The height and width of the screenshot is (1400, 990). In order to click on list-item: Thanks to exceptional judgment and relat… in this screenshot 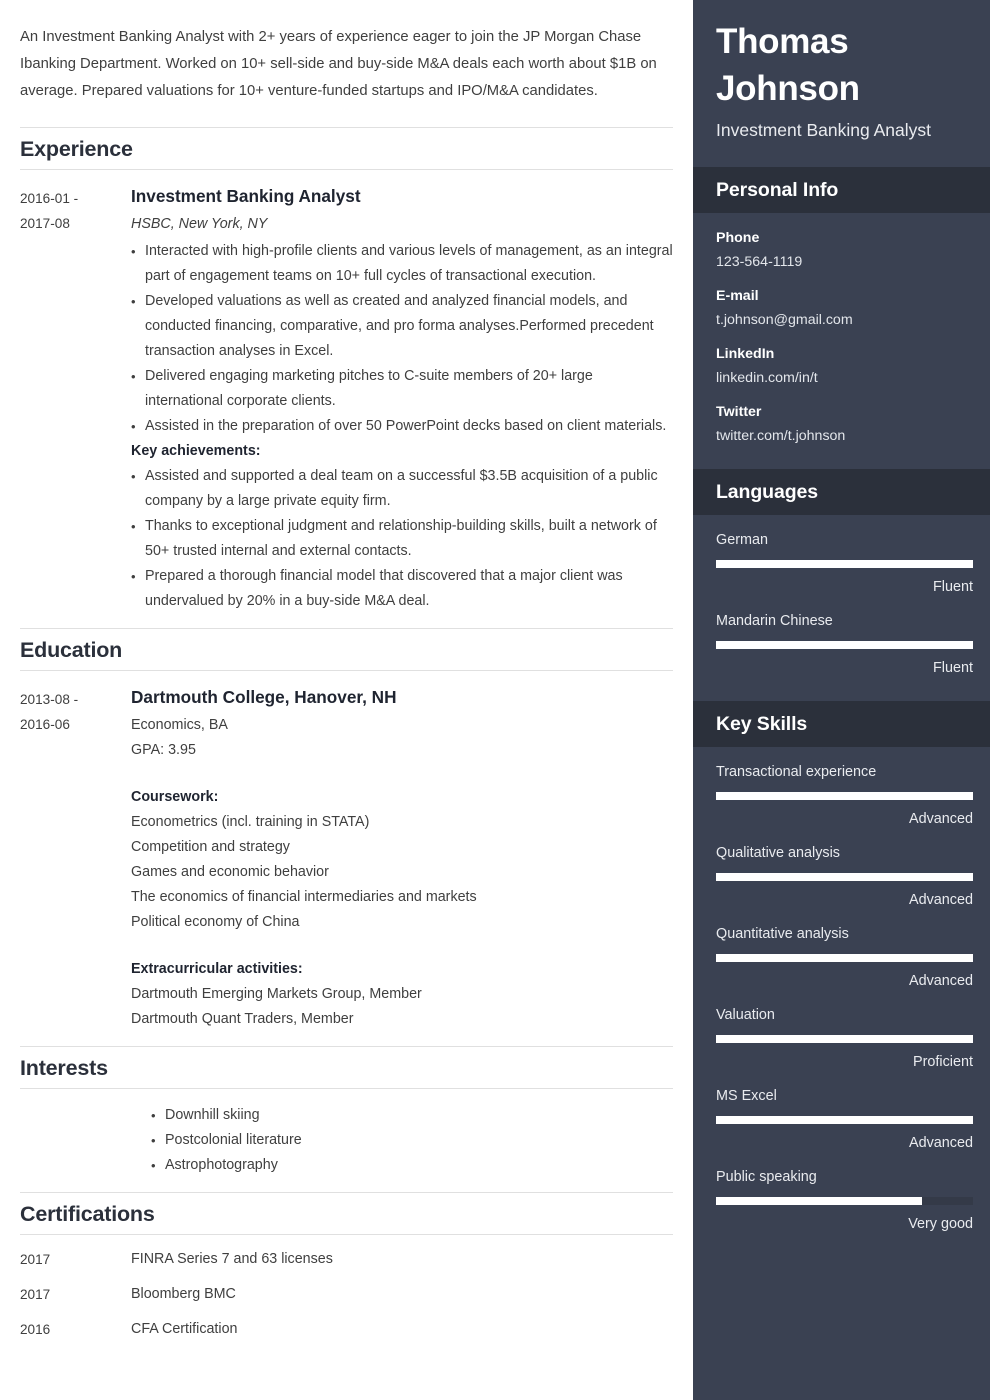, I will do `click(402, 539)`.